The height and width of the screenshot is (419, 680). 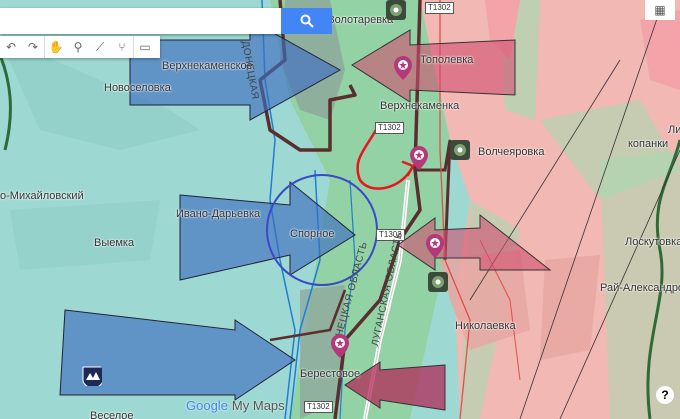 I want to click on redo-icon: ↷, so click(x=33, y=47).